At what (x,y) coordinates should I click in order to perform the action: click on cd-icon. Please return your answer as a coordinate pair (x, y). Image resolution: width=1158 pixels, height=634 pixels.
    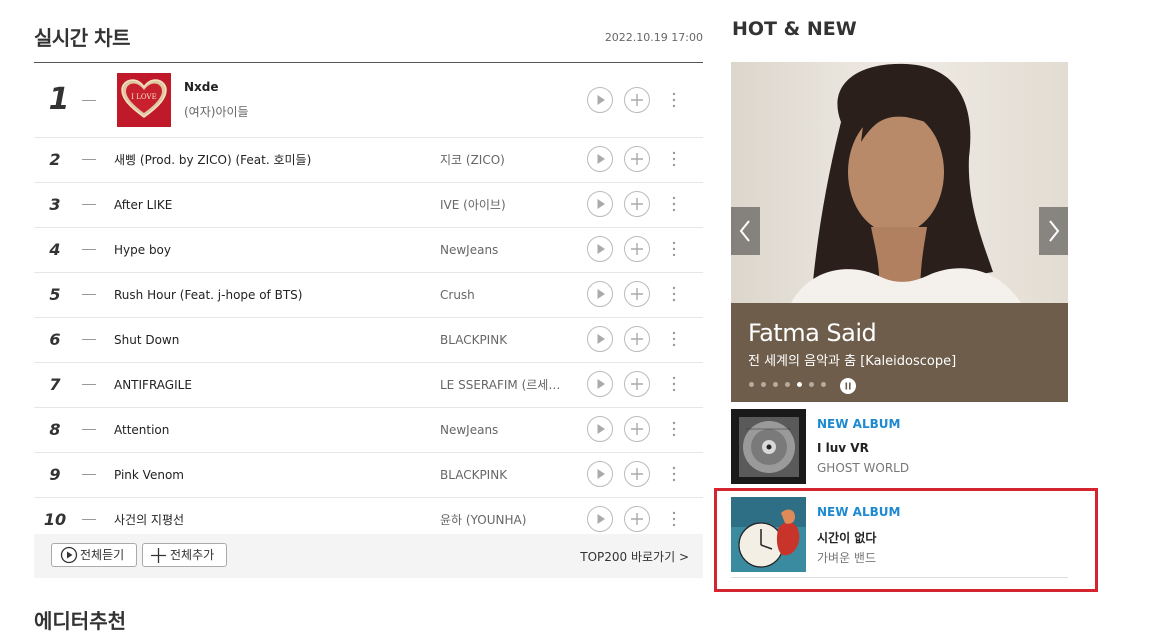
    Looking at the image, I should click on (768, 446).